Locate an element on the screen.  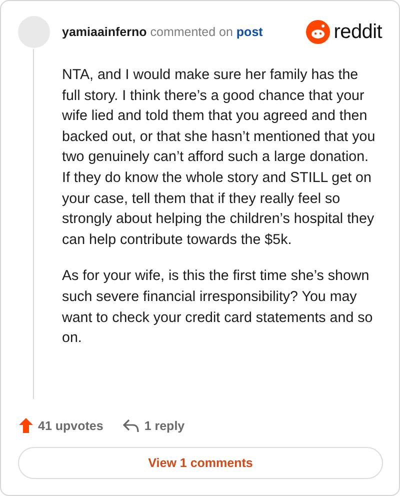
brand-name: reddit is located at coordinates (358, 32).